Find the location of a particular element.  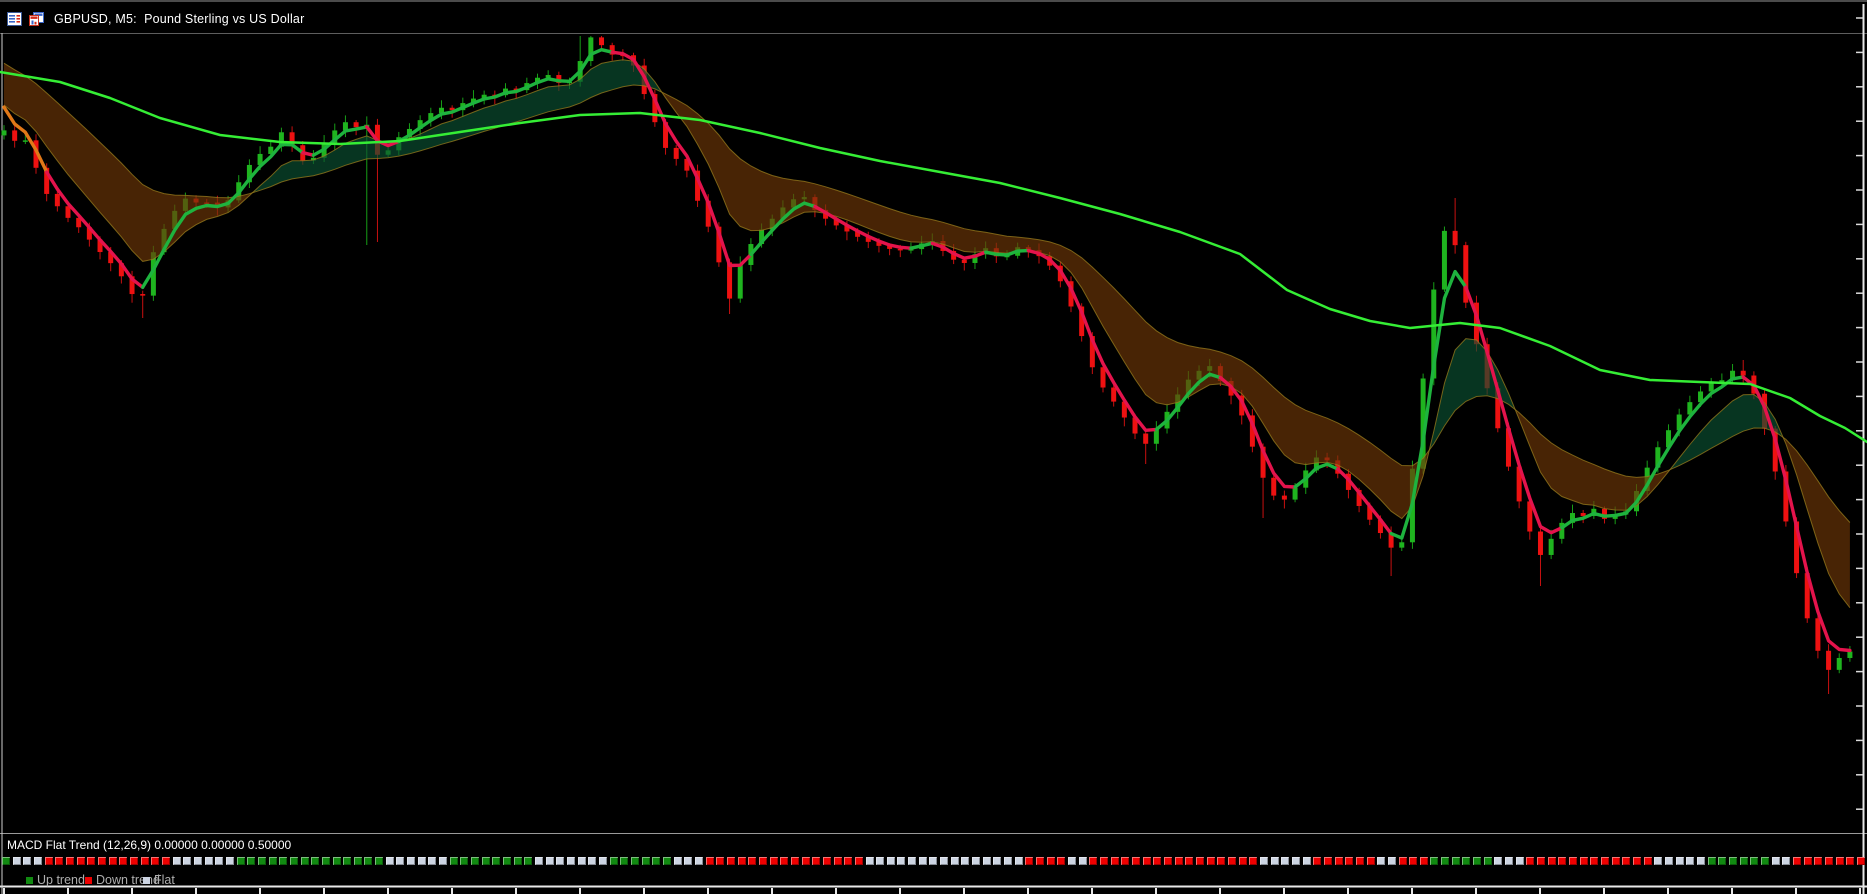

chart-titlebar: GBPUSD, M5: Pound Sterling vs US Dollar is located at coordinates (933, 18).